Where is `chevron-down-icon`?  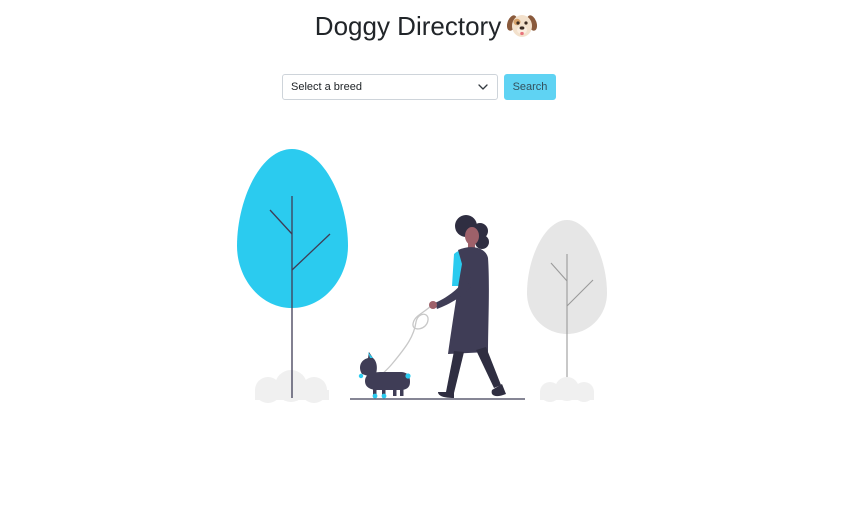 chevron-down-icon is located at coordinates (483, 87).